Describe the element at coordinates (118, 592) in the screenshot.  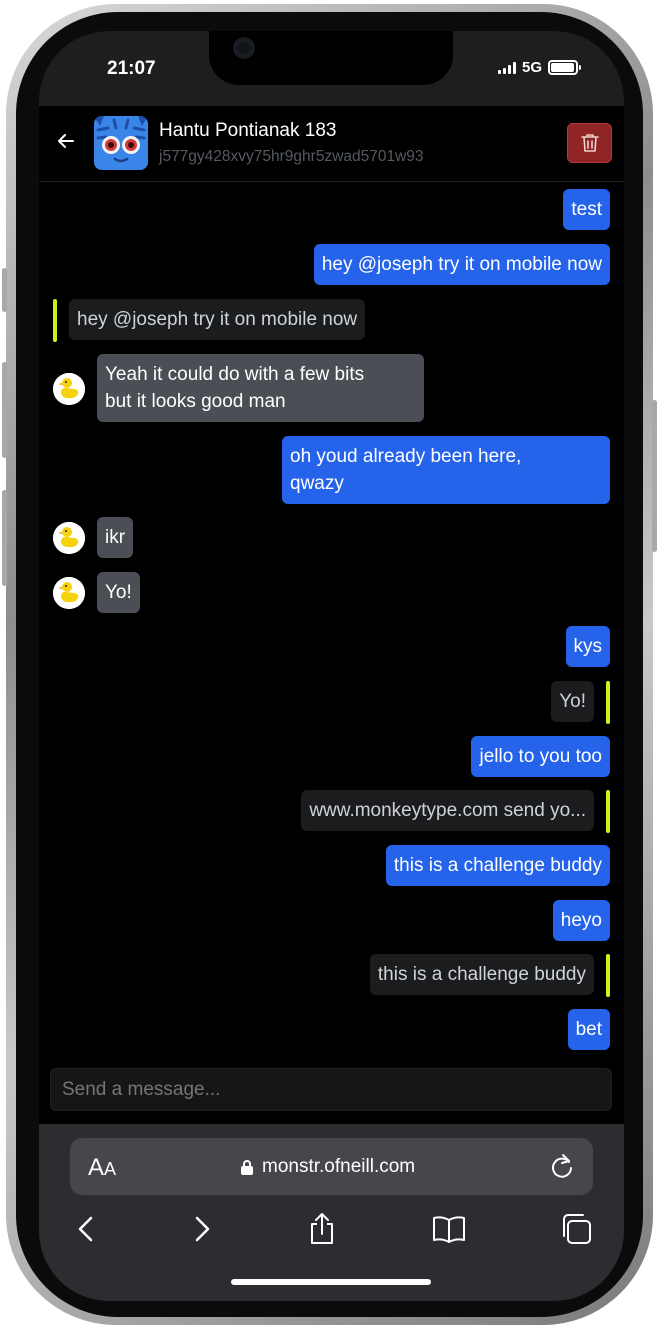
I see `message-received: Yo!` at that location.